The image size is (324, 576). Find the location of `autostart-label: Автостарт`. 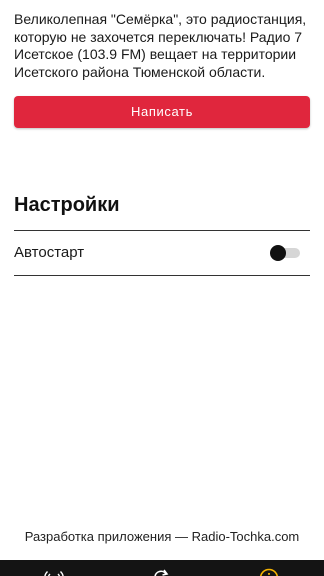

autostart-label: Автостарт is located at coordinates (49, 252).